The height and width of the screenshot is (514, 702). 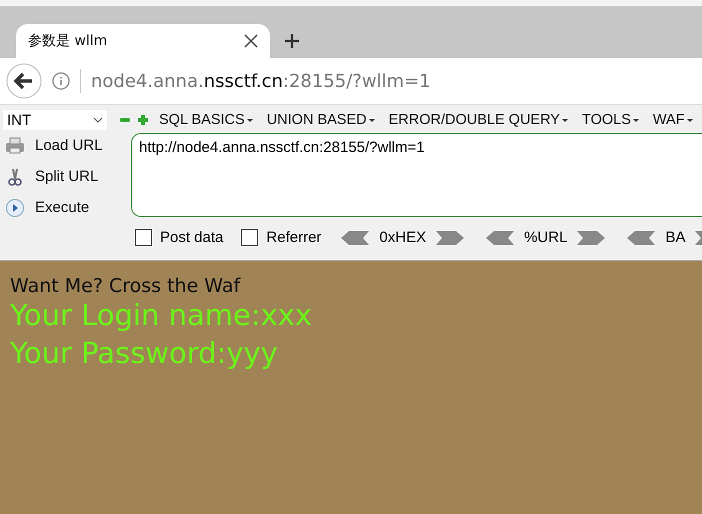 I want to click on address-url: node4.anna.nssctf.cn:28155/?wllm=1, so click(x=261, y=81).